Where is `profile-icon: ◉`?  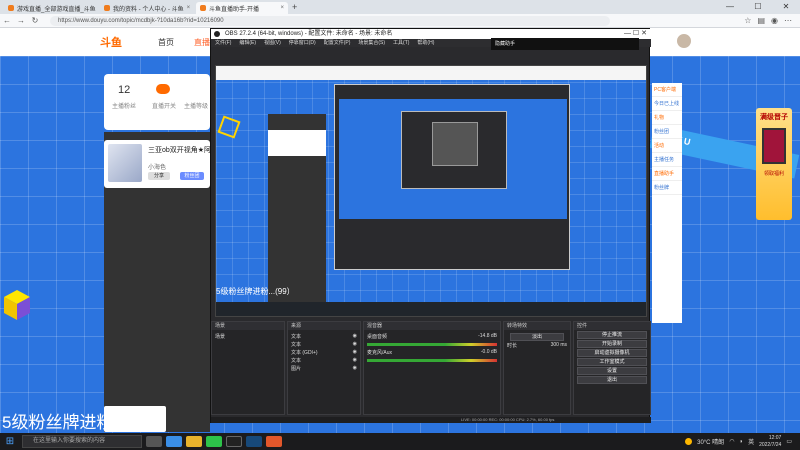 profile-icon: ◉ is located at coordinates (774, 20).